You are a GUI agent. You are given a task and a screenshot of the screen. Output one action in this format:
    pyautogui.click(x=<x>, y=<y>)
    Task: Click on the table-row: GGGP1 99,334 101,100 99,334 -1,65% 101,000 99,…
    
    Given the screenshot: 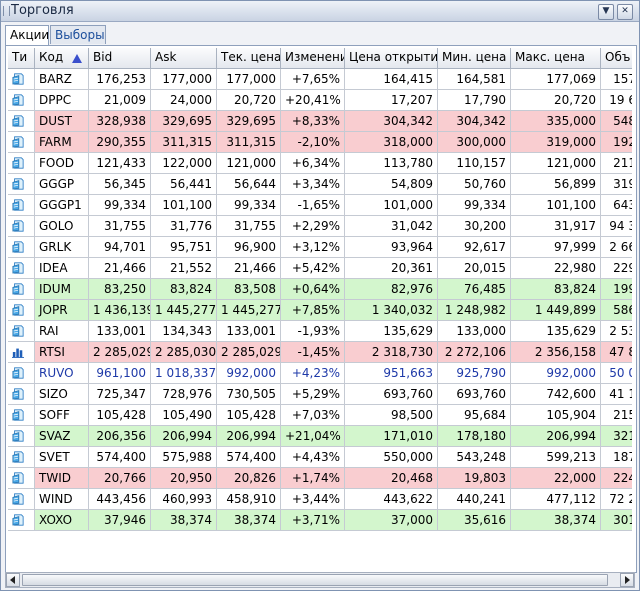 What is the action you would take?
    pyautogui.click(x=320, y=205)
    